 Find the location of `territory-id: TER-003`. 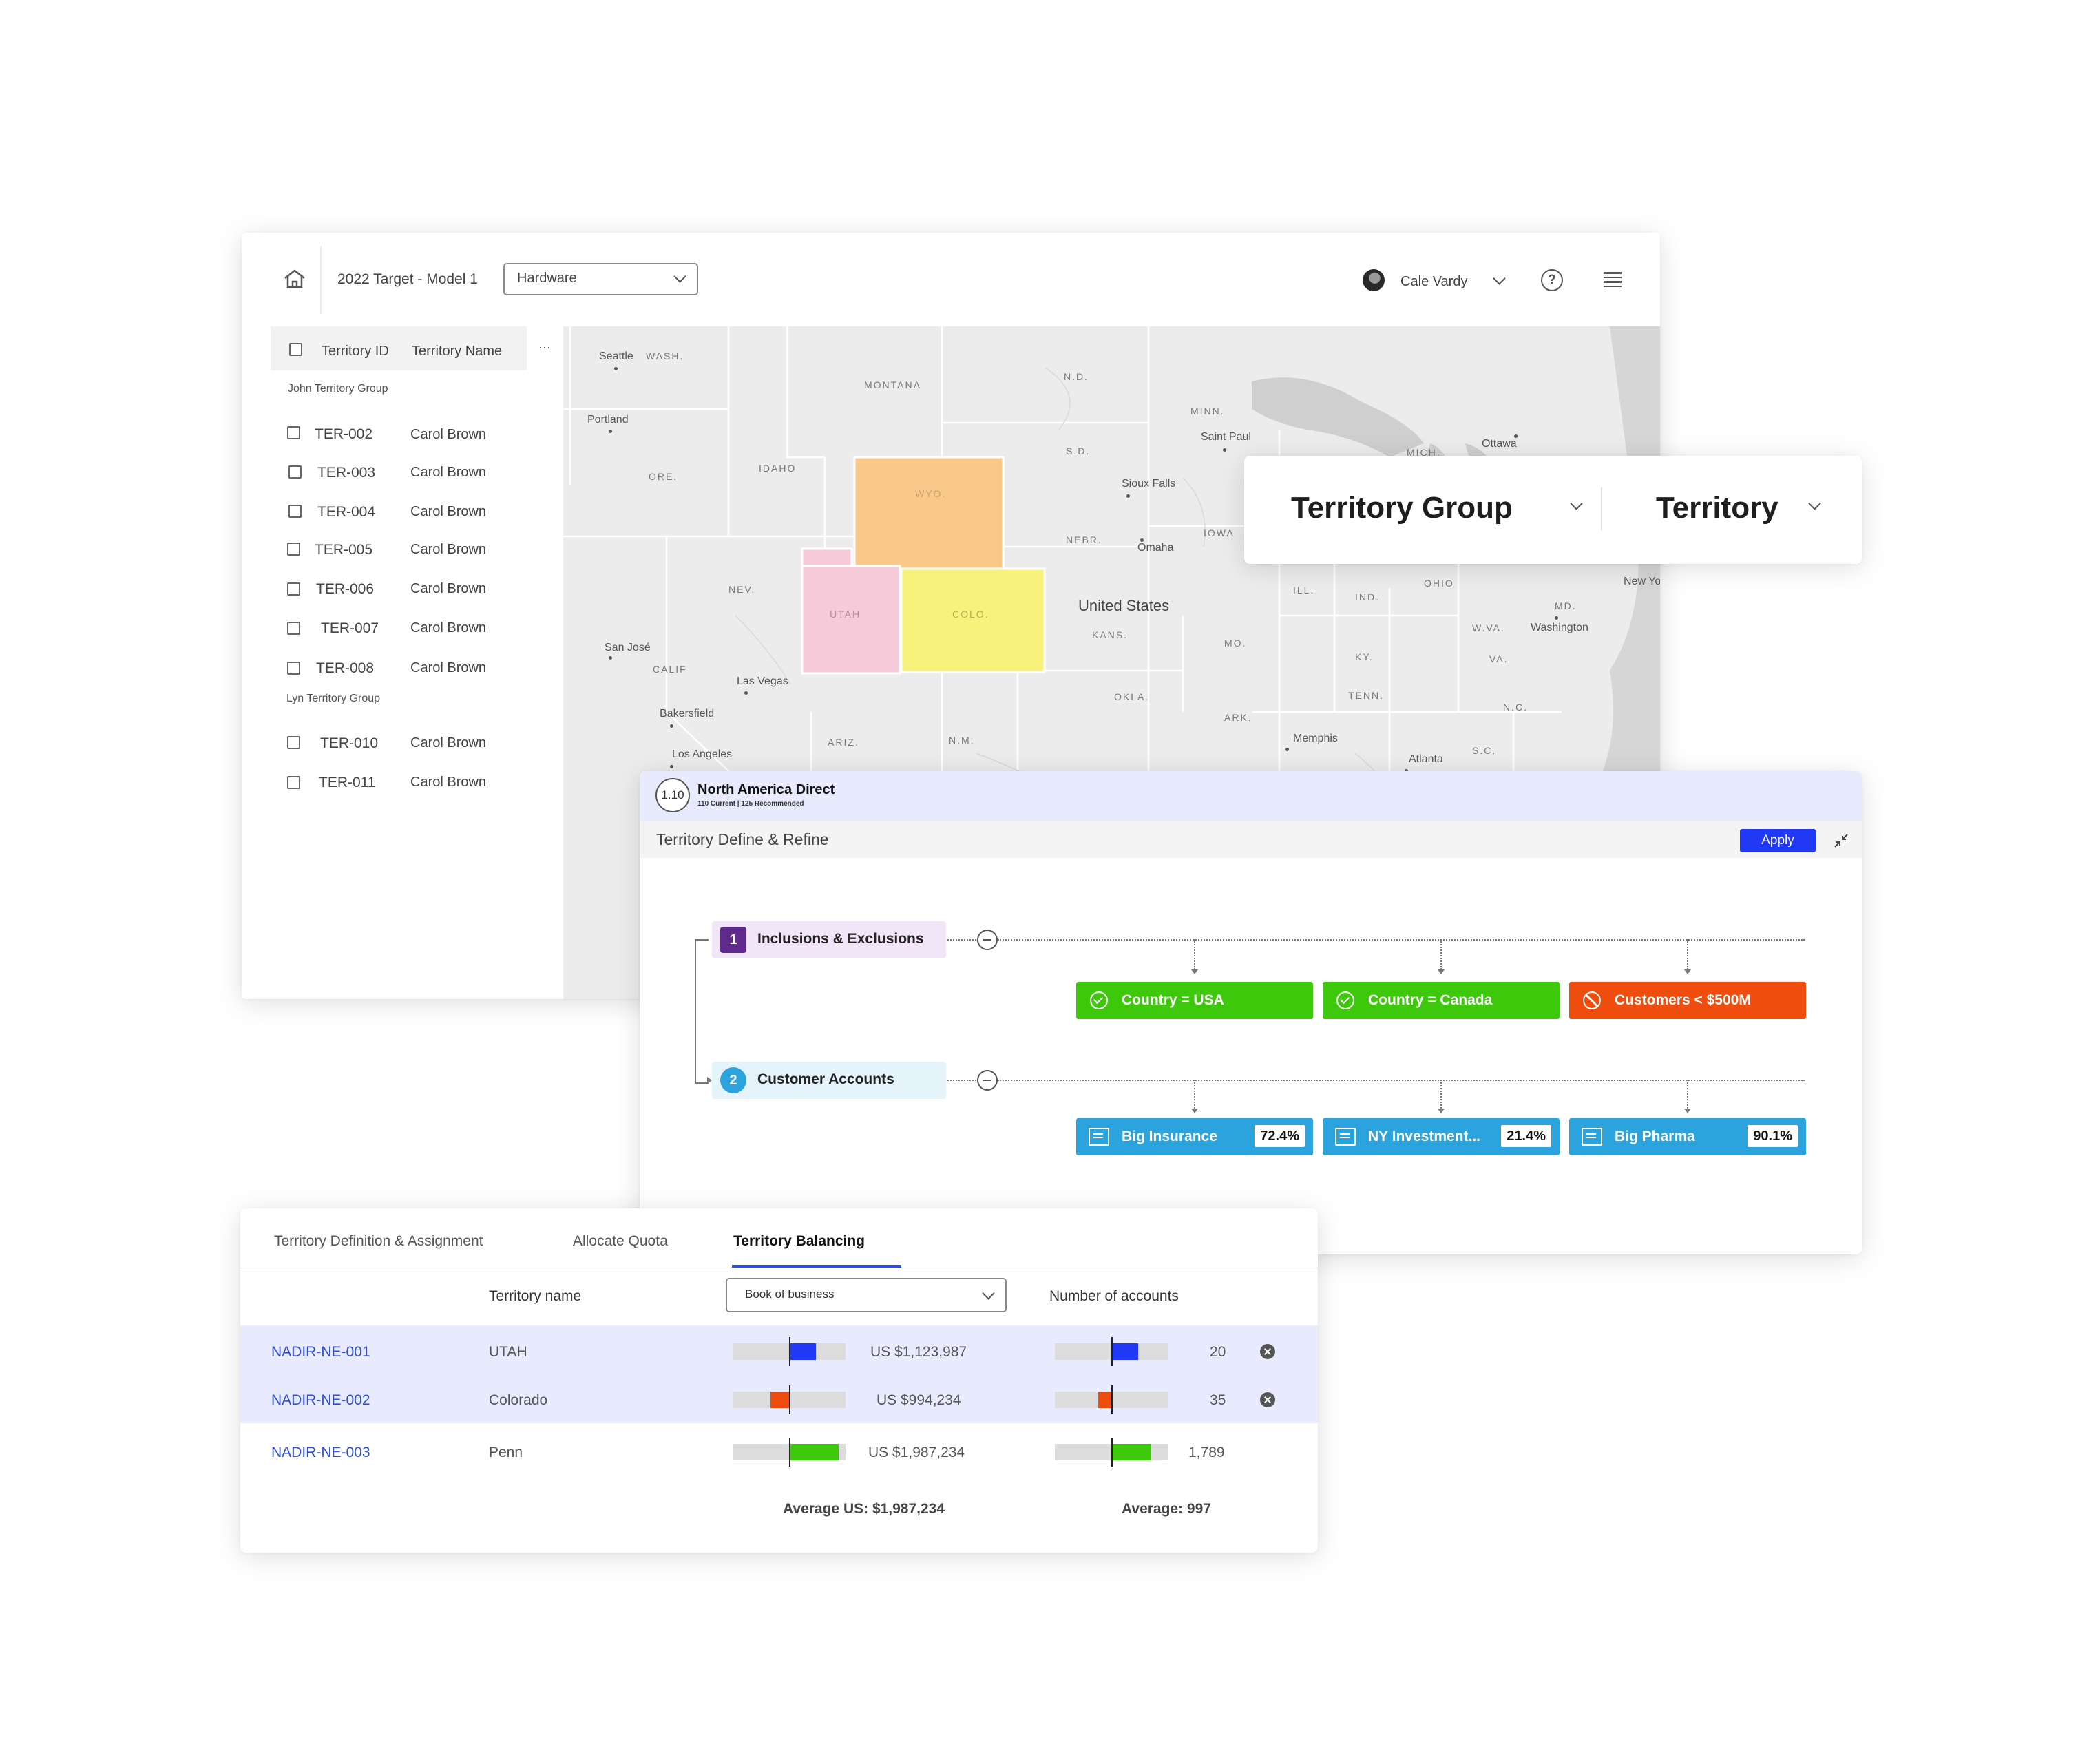

territory-id: TER-003 is located at coordinates (346, 473).